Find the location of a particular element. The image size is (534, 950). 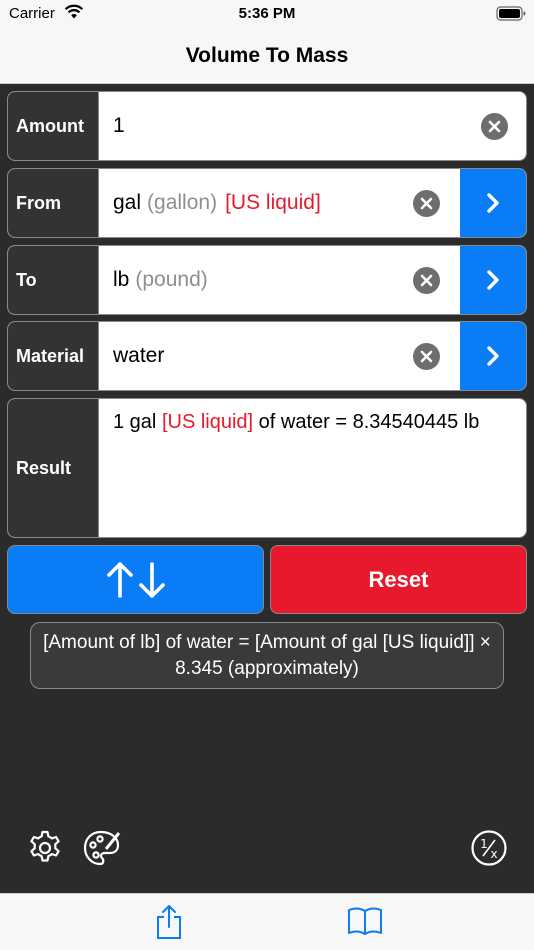

navigation-bar: Volume To Mass is located at coordinates (267, 58).